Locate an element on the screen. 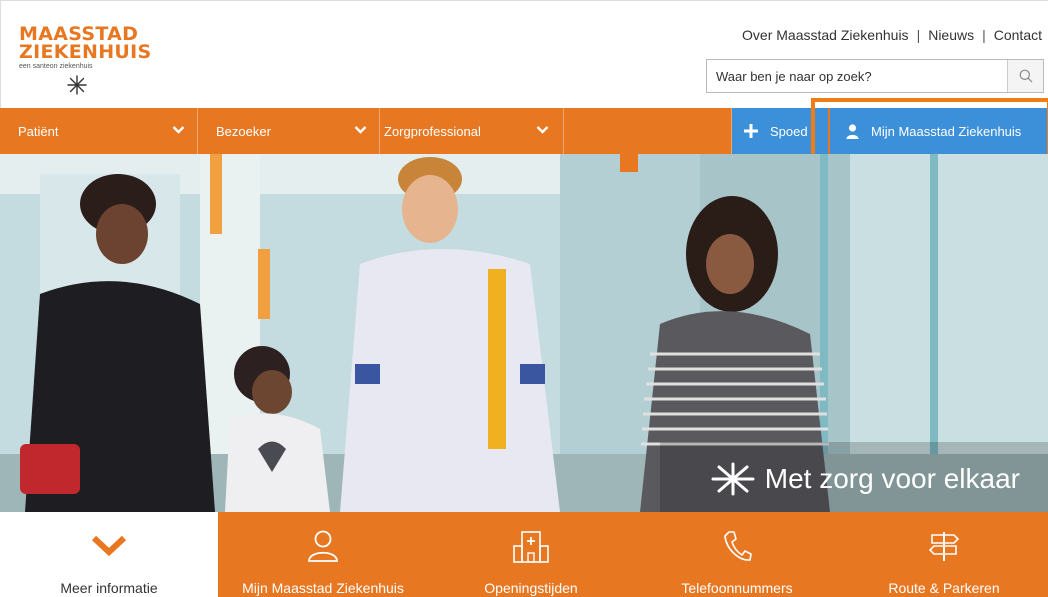 This screenshot has width=1048, height=597. nav-item-zorgprofessional: Zorgprofessional is located at coordinates (472, 131).